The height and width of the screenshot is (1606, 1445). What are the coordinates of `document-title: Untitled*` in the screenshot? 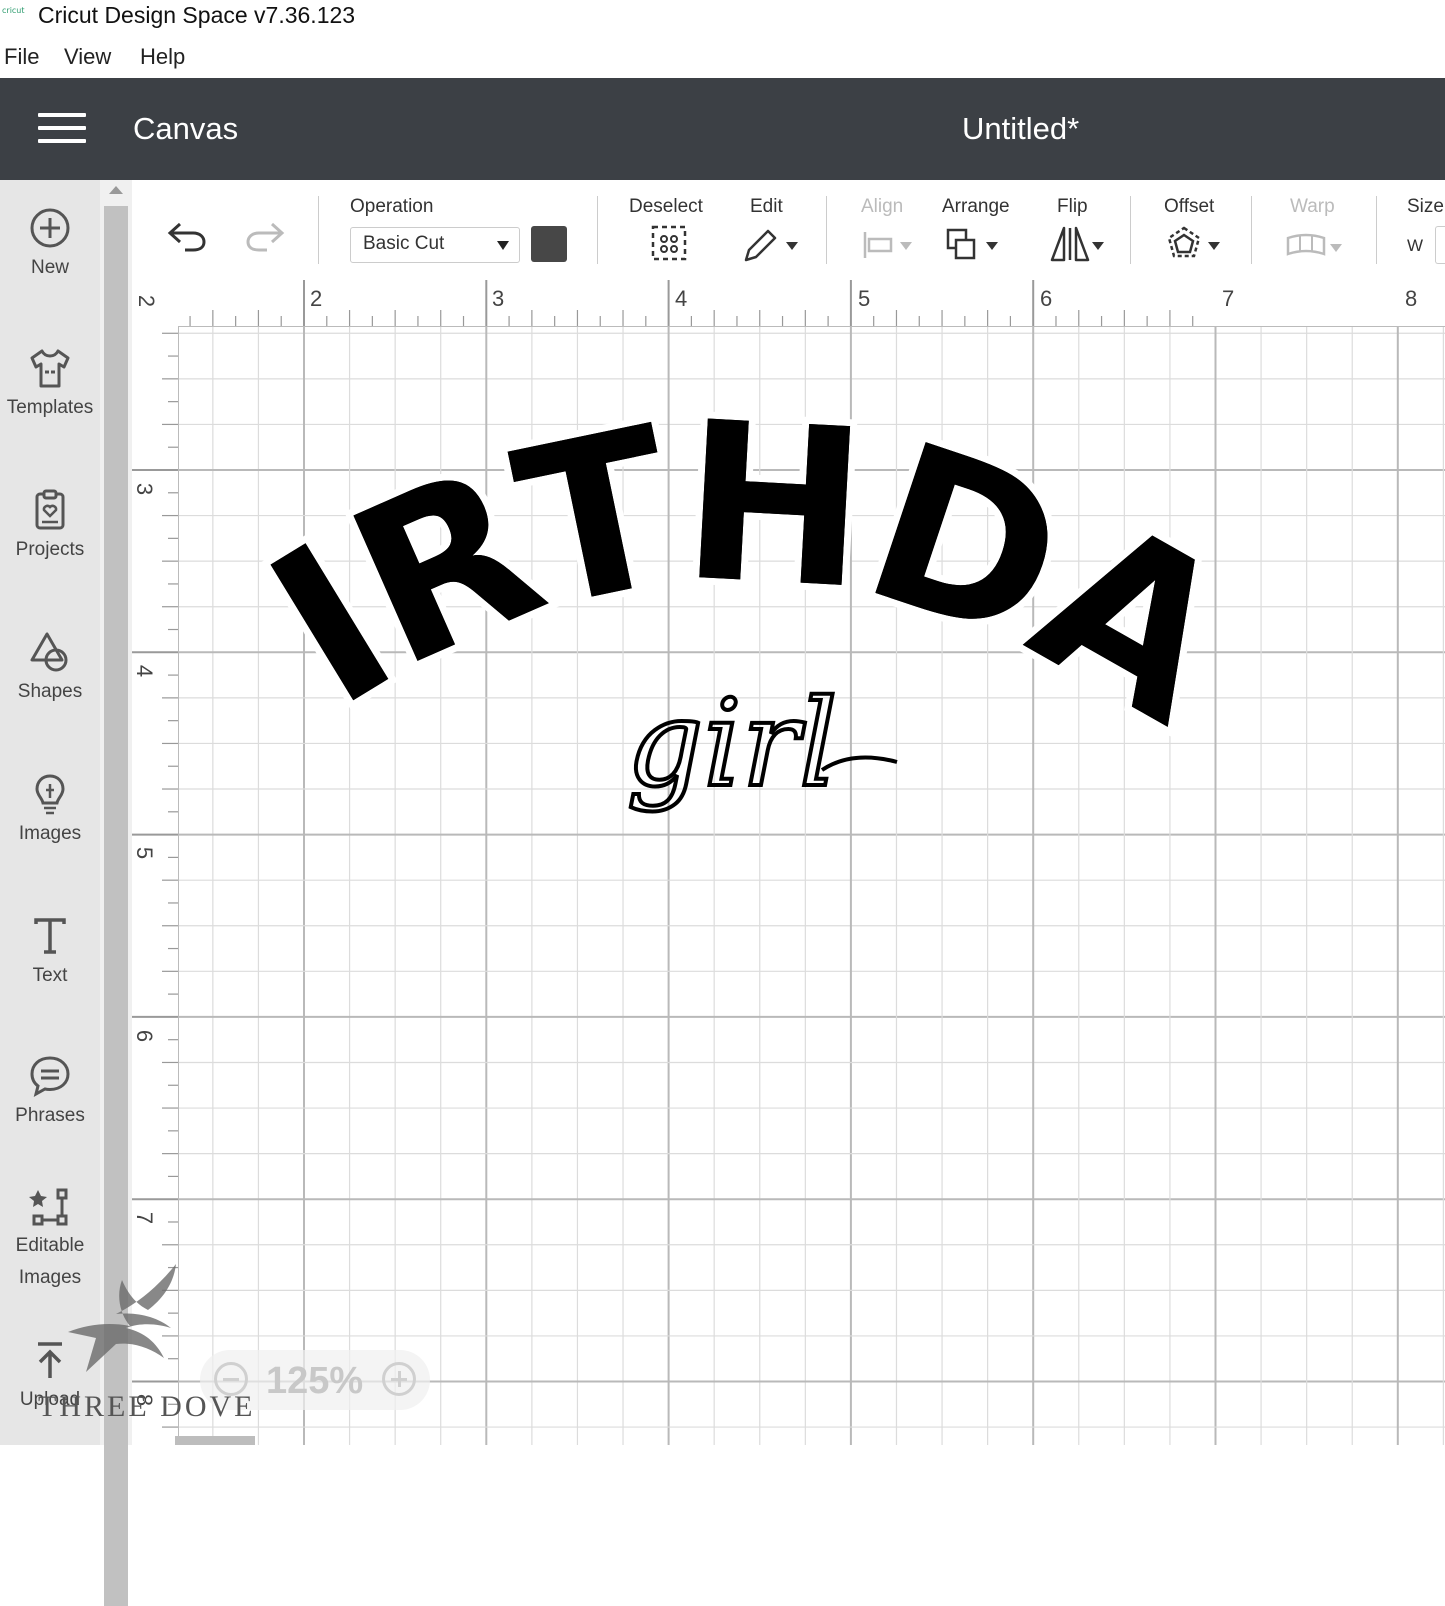 It's located at (1020, 129).